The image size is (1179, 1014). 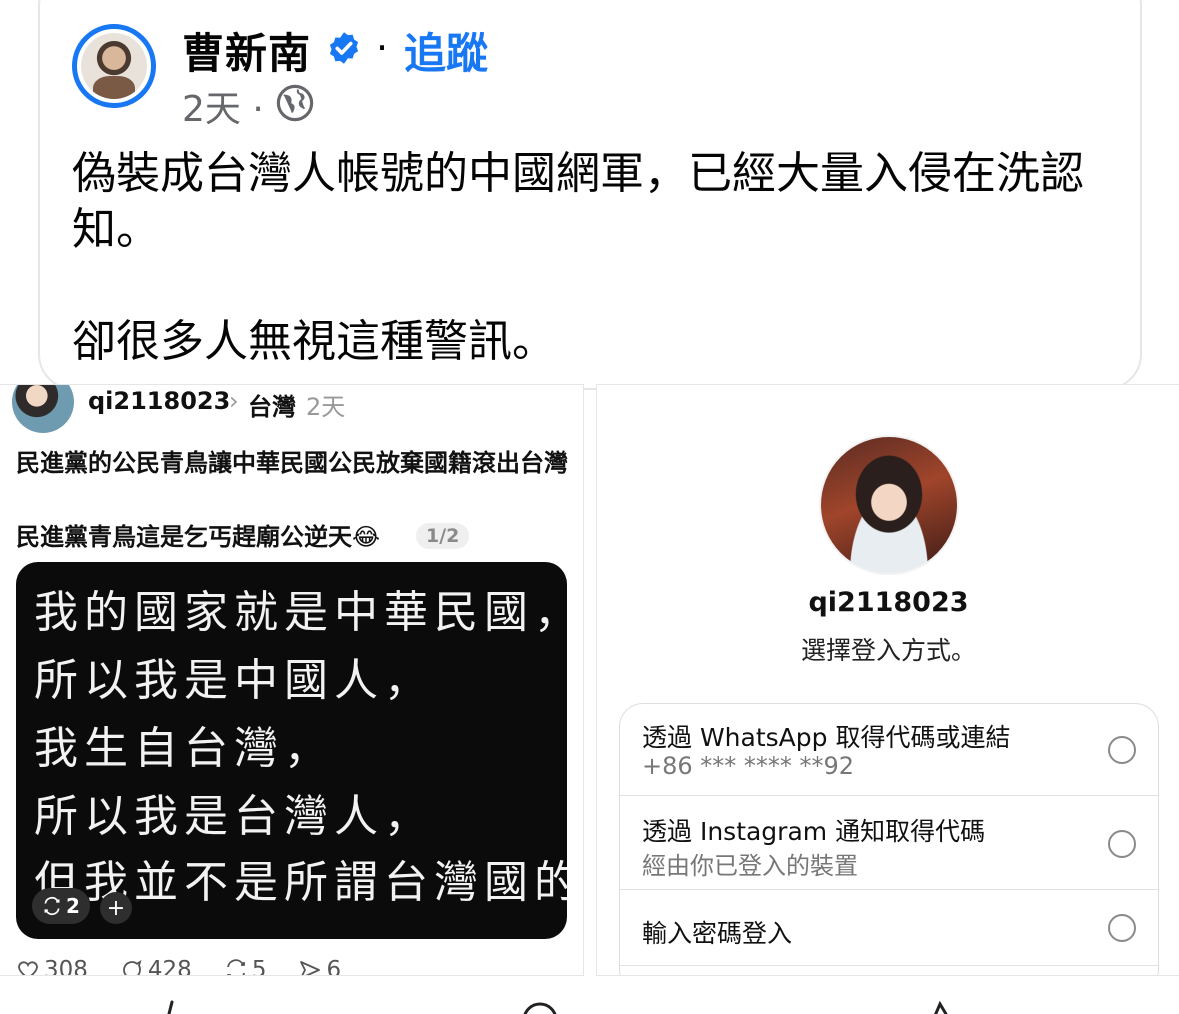 What do you see at coordinates (66, 966) in the screenshot?
I see `like-count: 308` at bounding box center [66, 966].